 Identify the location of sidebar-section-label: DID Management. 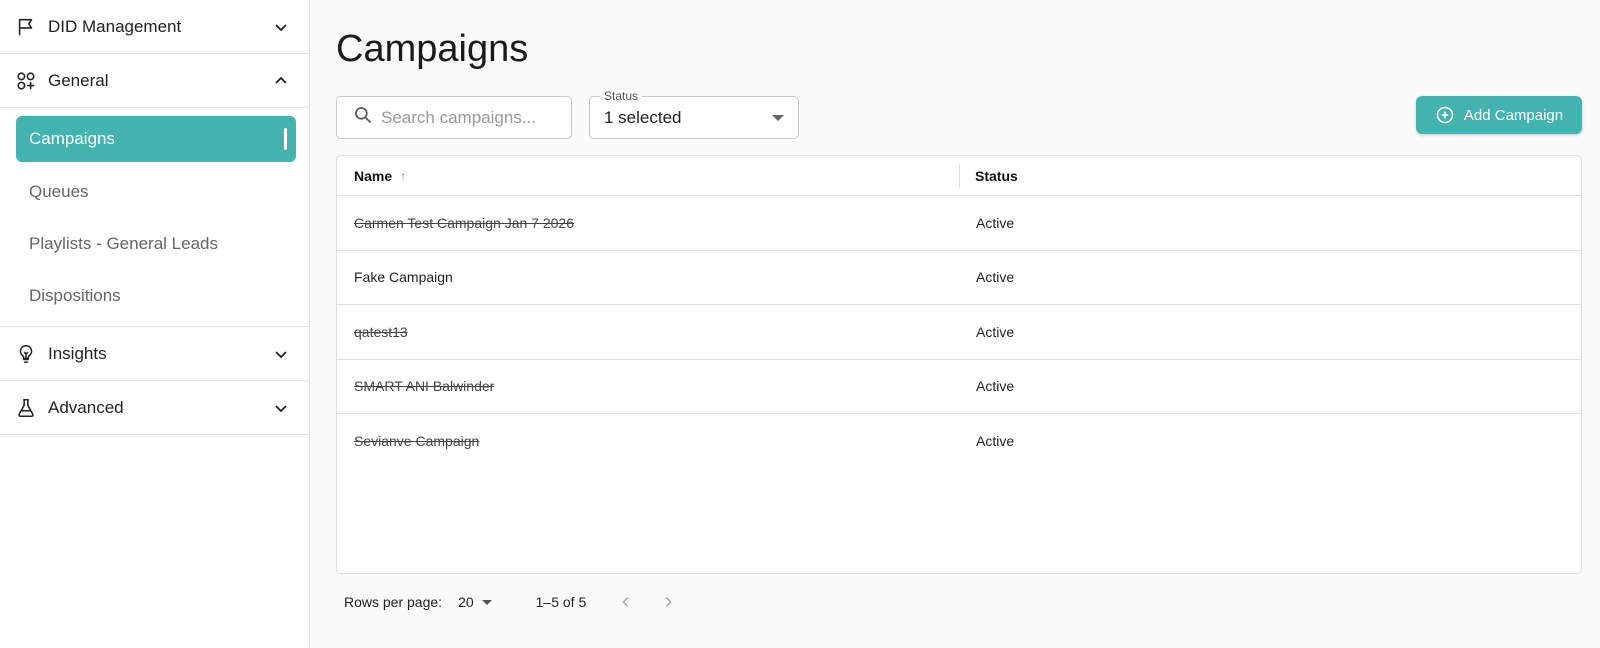
(115, 26).